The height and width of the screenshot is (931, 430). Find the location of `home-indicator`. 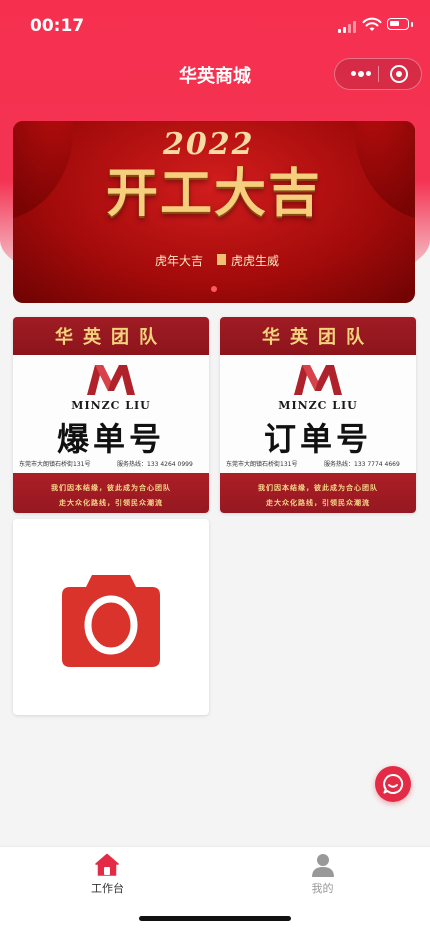

home-indicator is located at coordinates (215, 918).